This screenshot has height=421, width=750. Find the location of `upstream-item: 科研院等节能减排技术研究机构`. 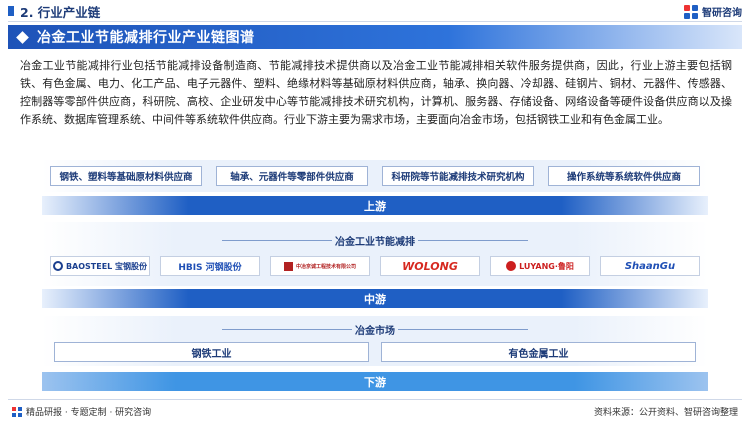

upstream-item: 科研院等节能减排技术研究机构 is located at coordinates (458, 176).